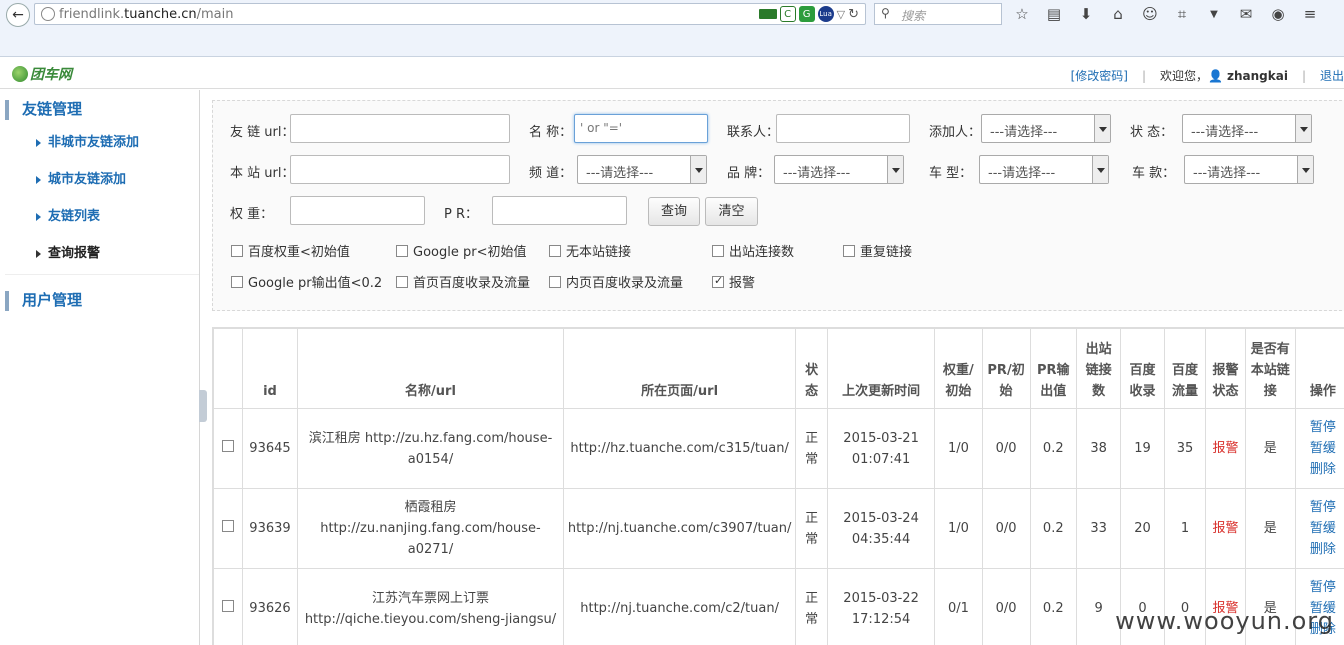  I want to click on contact-input, so click(843, 128).